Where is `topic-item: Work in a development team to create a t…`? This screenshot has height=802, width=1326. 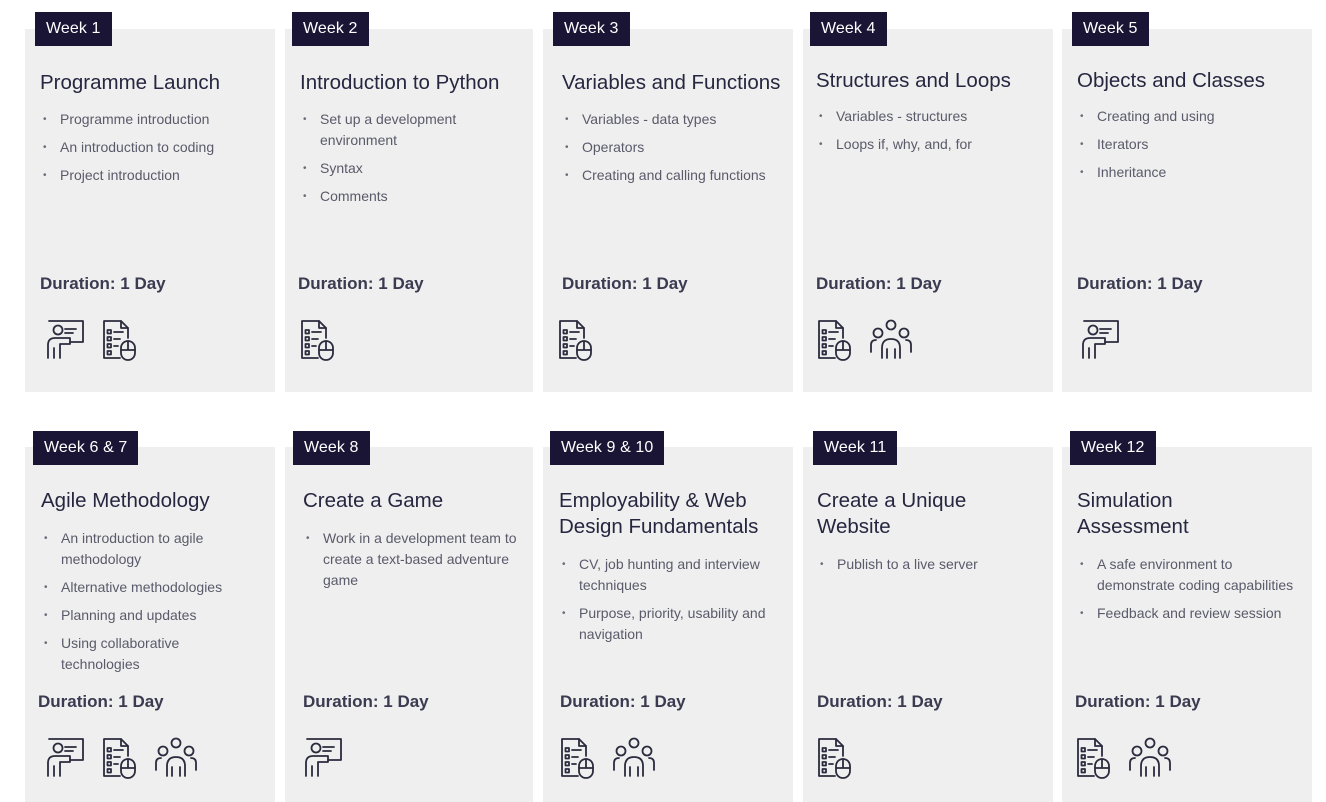 topic-item: Work in a development team to create a t… is located at coordinates (418, 559).